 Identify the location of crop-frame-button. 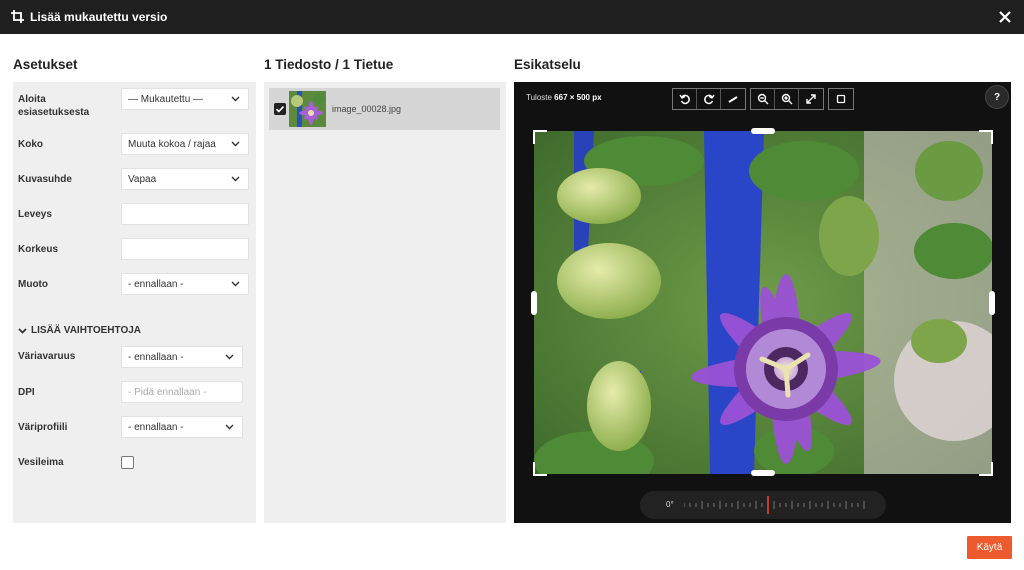
(841, 99).